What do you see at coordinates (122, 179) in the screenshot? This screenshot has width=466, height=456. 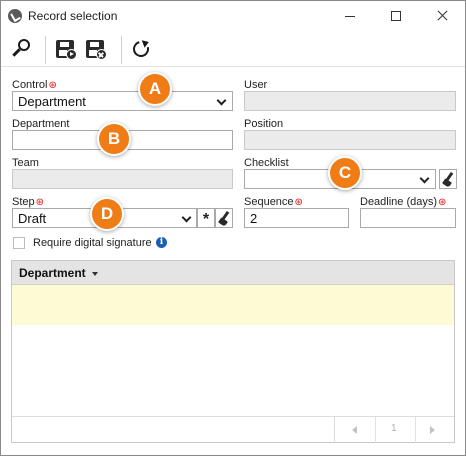 I see `team-field` at bounding box center [122, 179].